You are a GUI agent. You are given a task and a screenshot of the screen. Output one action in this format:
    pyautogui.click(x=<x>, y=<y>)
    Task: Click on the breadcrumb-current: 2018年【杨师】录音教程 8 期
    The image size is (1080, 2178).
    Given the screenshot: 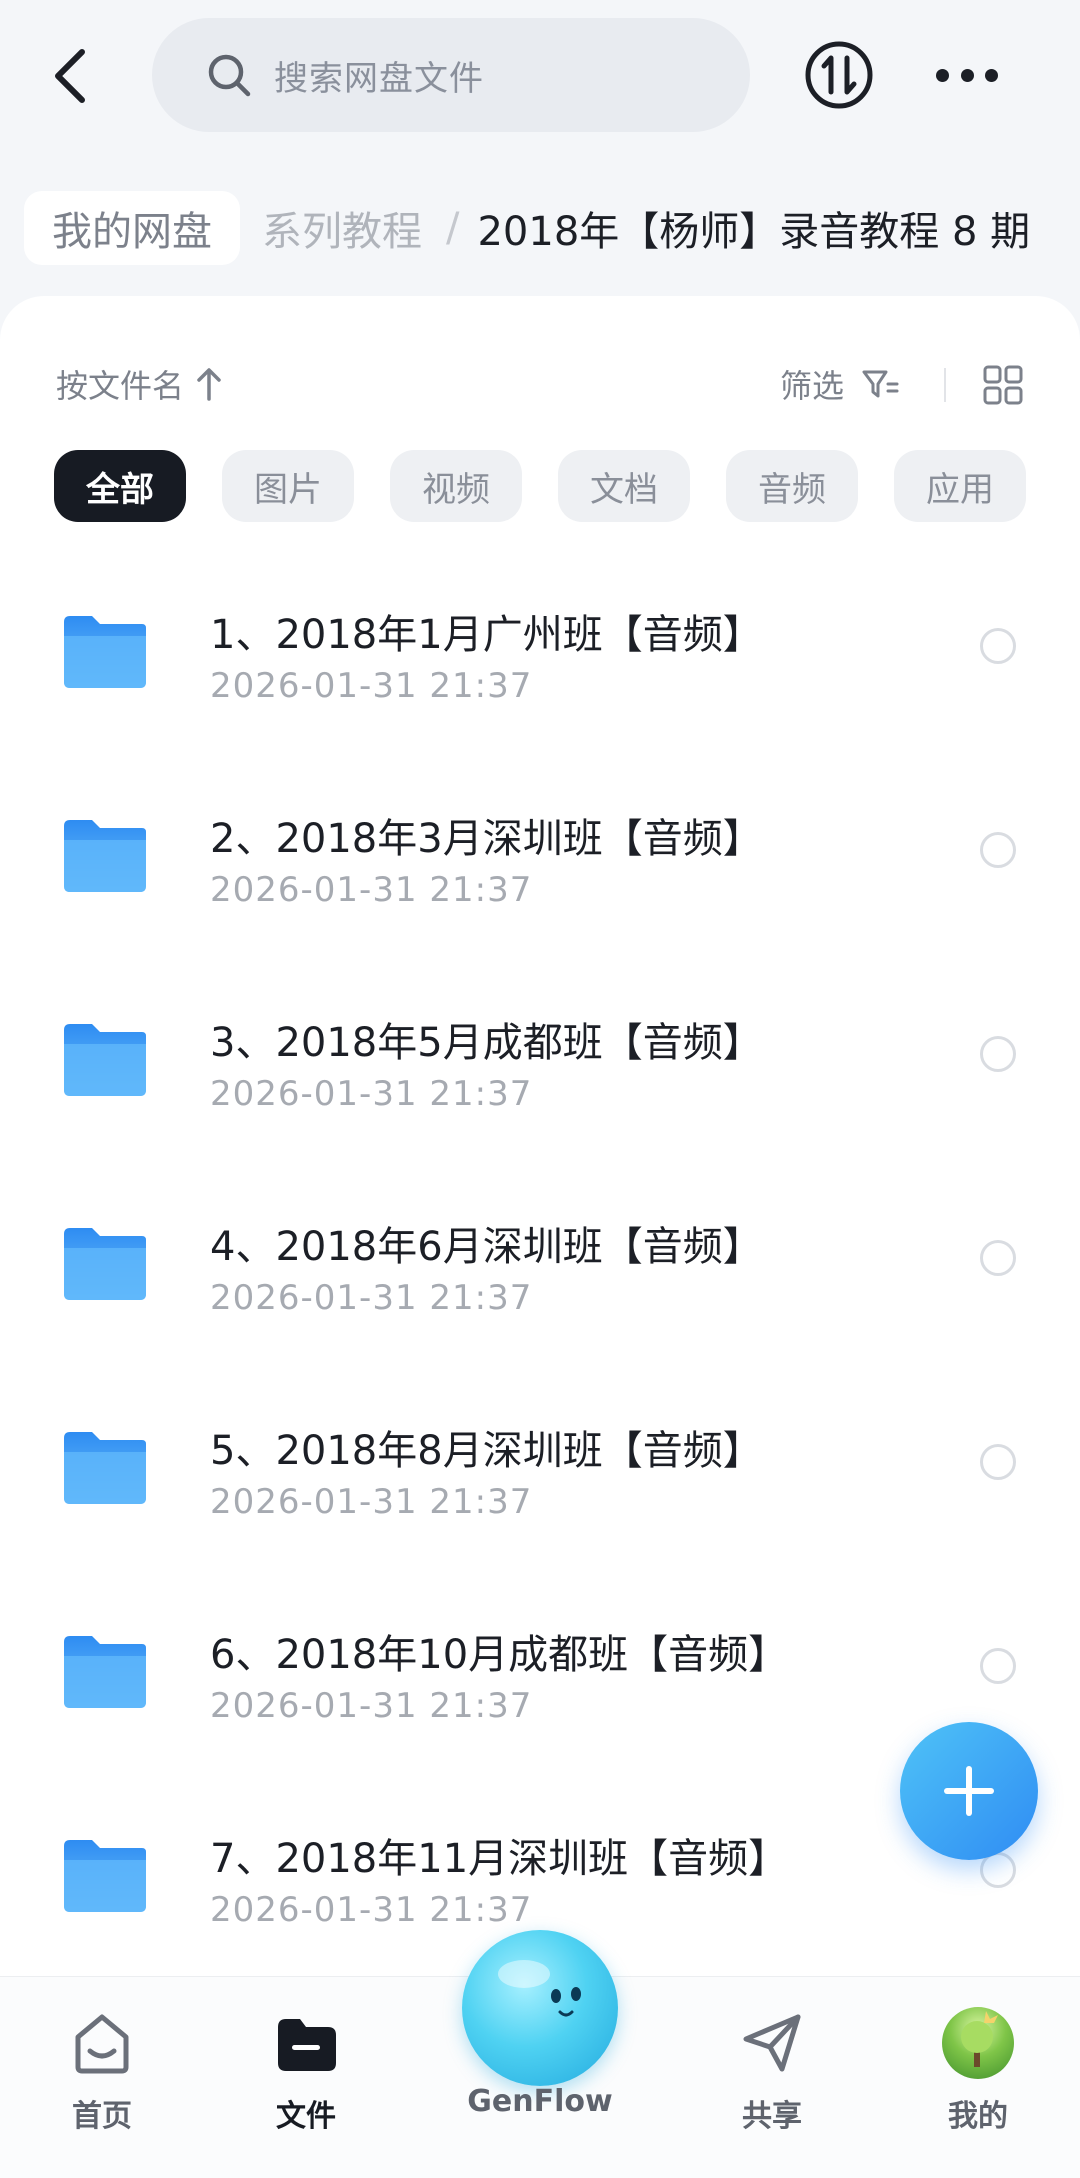 What is the action you would take?
    pyautogui.click(x=754, y=232)
    